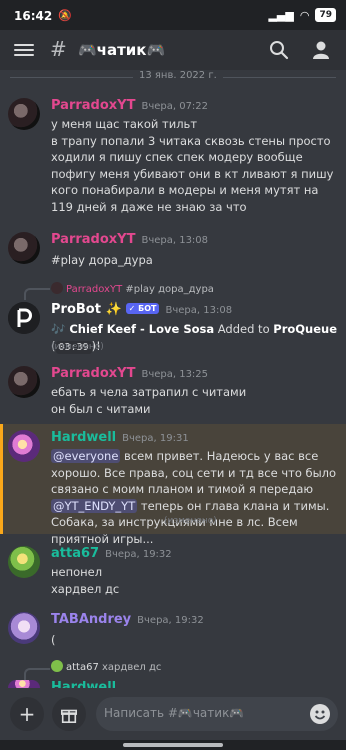  Describe the element at coordinates (86, 456) in the screenshot. I see `mention-everyone: @everyone` at that location.